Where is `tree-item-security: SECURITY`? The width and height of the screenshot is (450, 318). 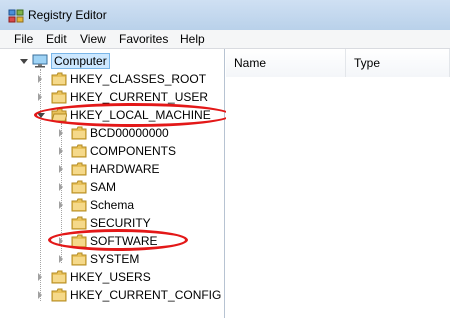 tree-item-security: SECURITY is located at coordinates (110, 223).